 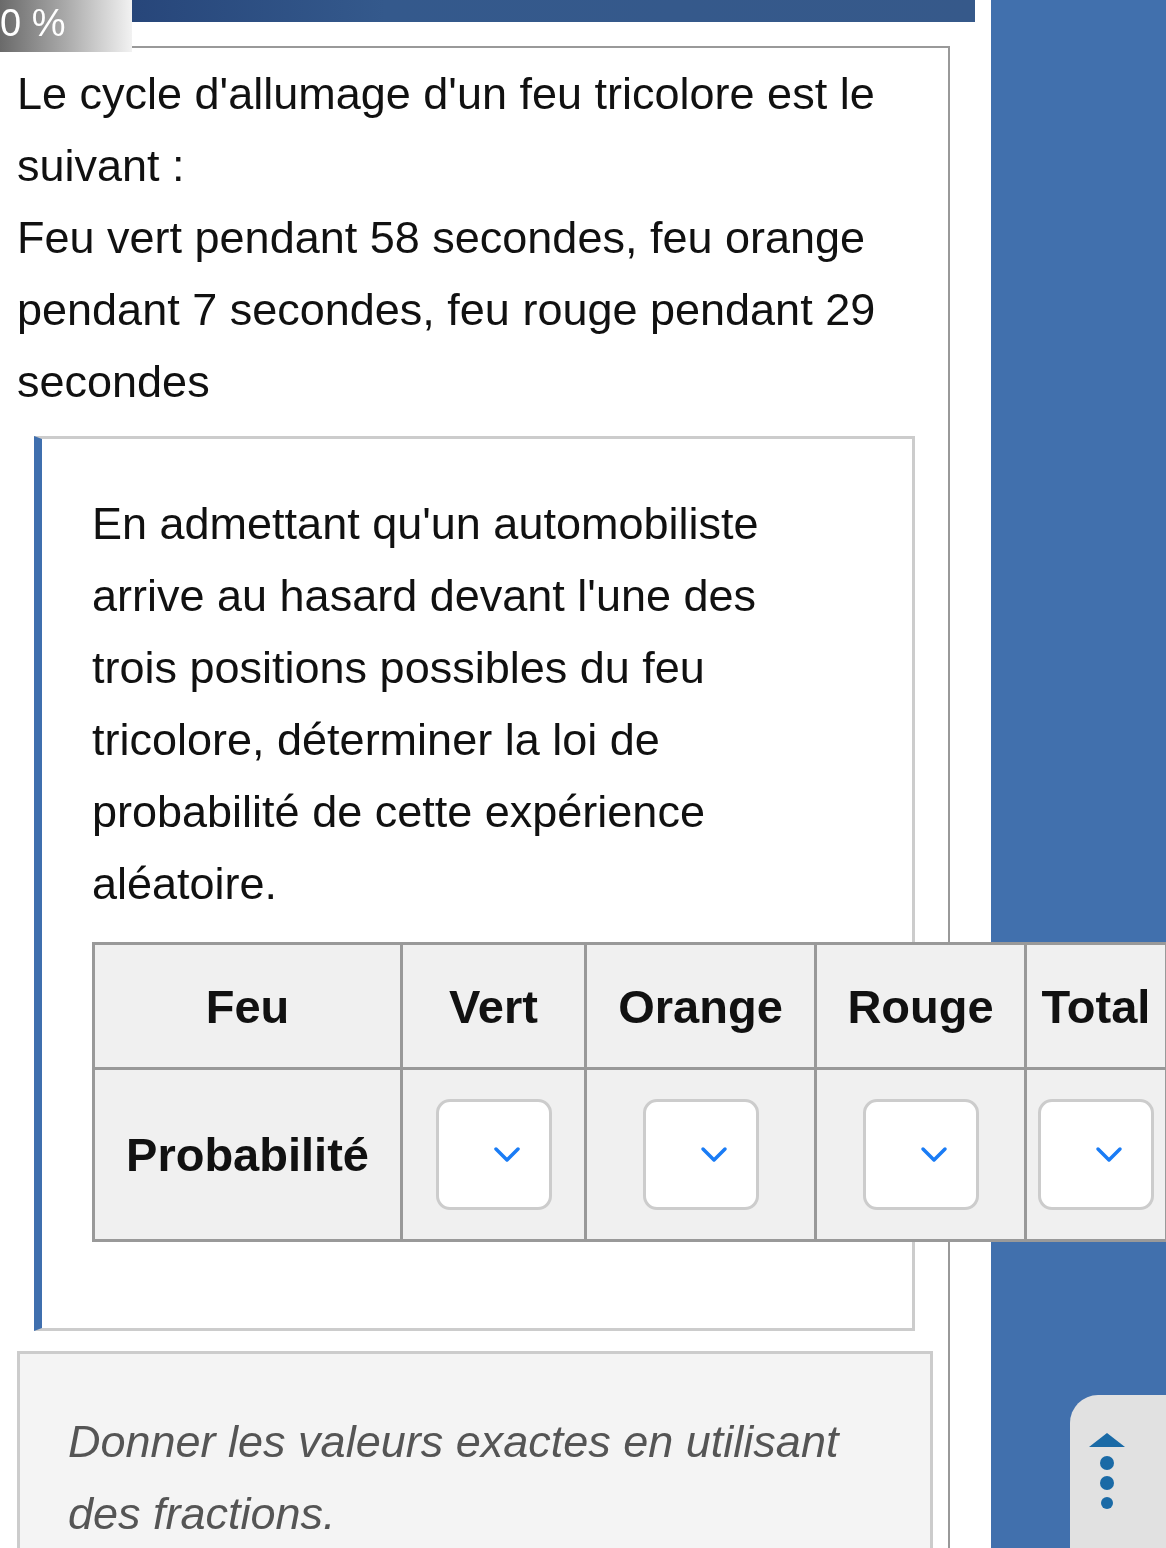 I want to click on column-header: Rouge, so click(x=920, y=1006).